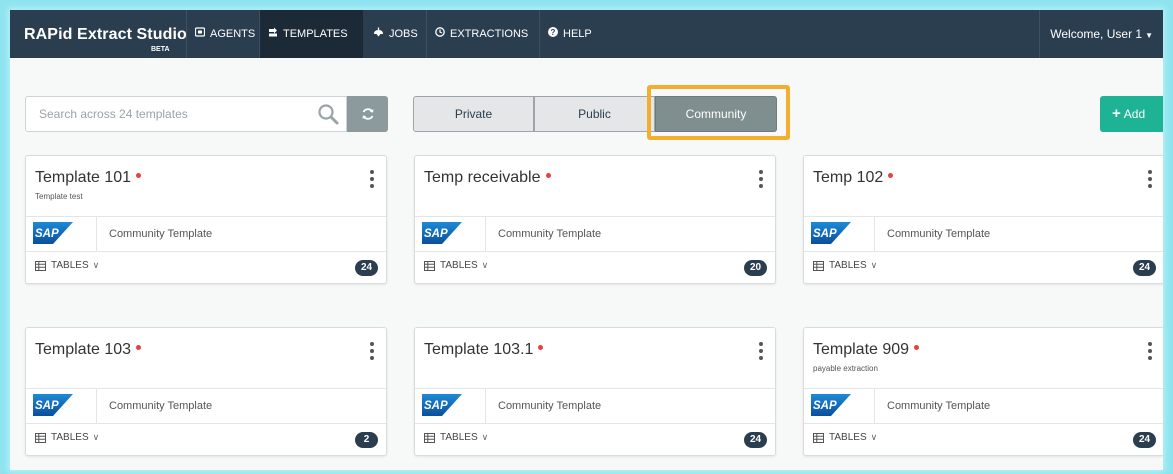 The width and height of the screenshot is (1173, 474). Describe the element at coordinates (1149, 35) in the screenshot. I see `caret-down-icon: ▼` at that location.